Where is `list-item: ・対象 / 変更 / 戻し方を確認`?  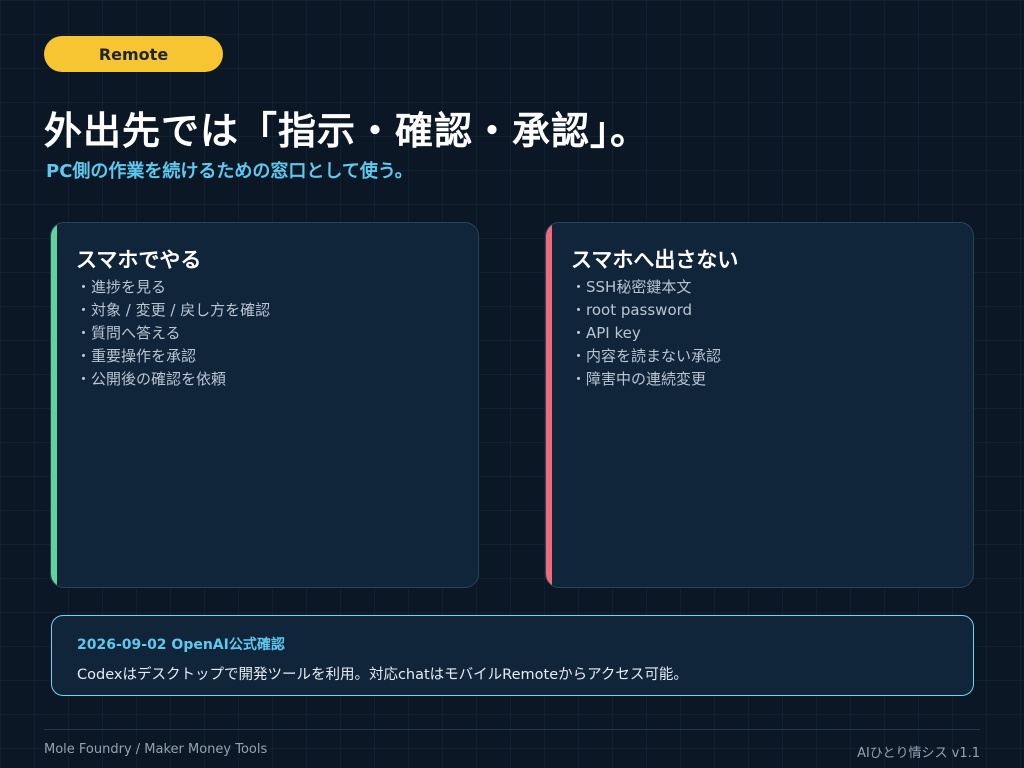
list-item: ・対象 / 変更 / 戻し方を確認 is located at coordinates (173, 310).